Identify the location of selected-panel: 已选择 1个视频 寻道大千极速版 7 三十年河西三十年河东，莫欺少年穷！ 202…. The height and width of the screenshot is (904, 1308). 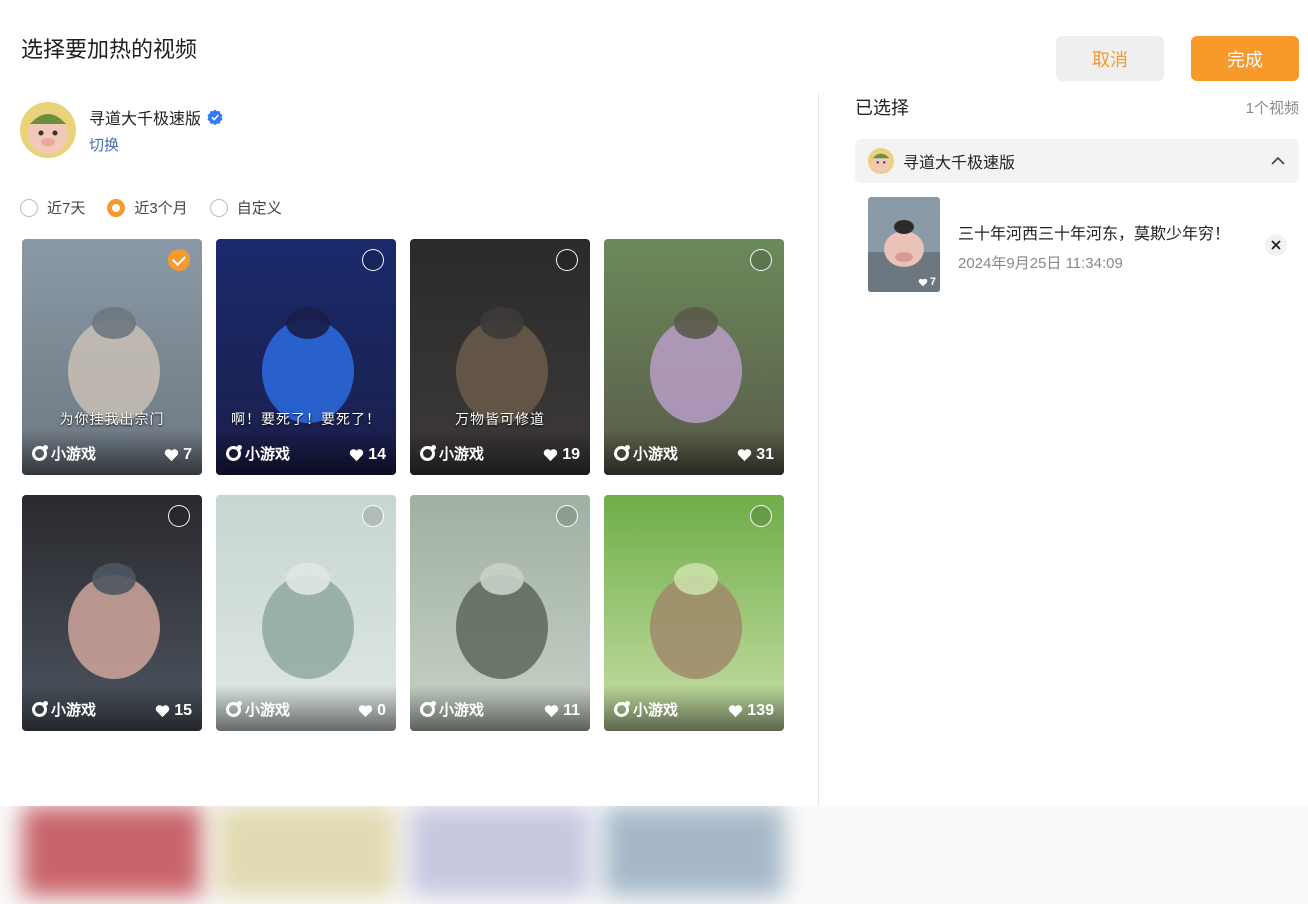
(1077, 191).